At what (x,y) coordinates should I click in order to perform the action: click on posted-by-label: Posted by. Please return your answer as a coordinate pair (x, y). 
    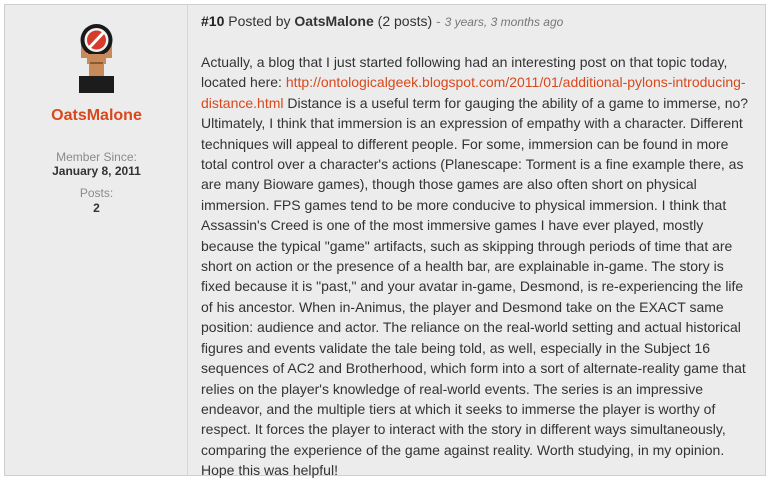
    Looking at the image, I should click on (259, 21).